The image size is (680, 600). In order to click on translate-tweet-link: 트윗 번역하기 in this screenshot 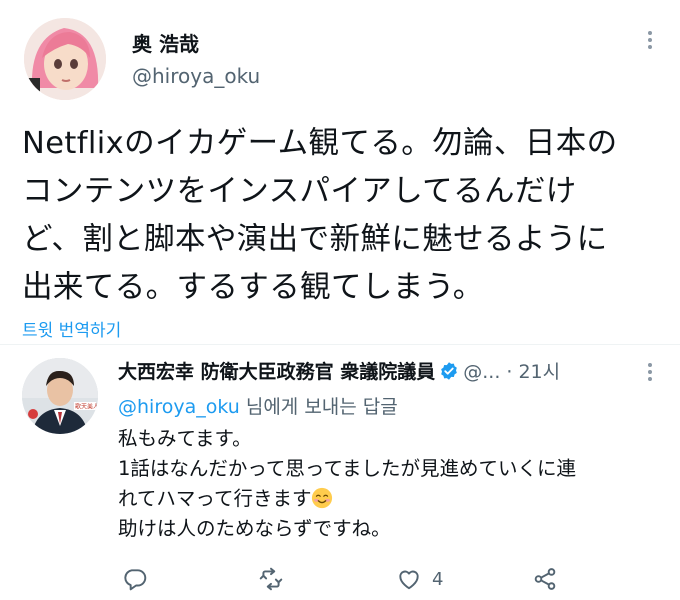, I will do `click(71, 328)`.